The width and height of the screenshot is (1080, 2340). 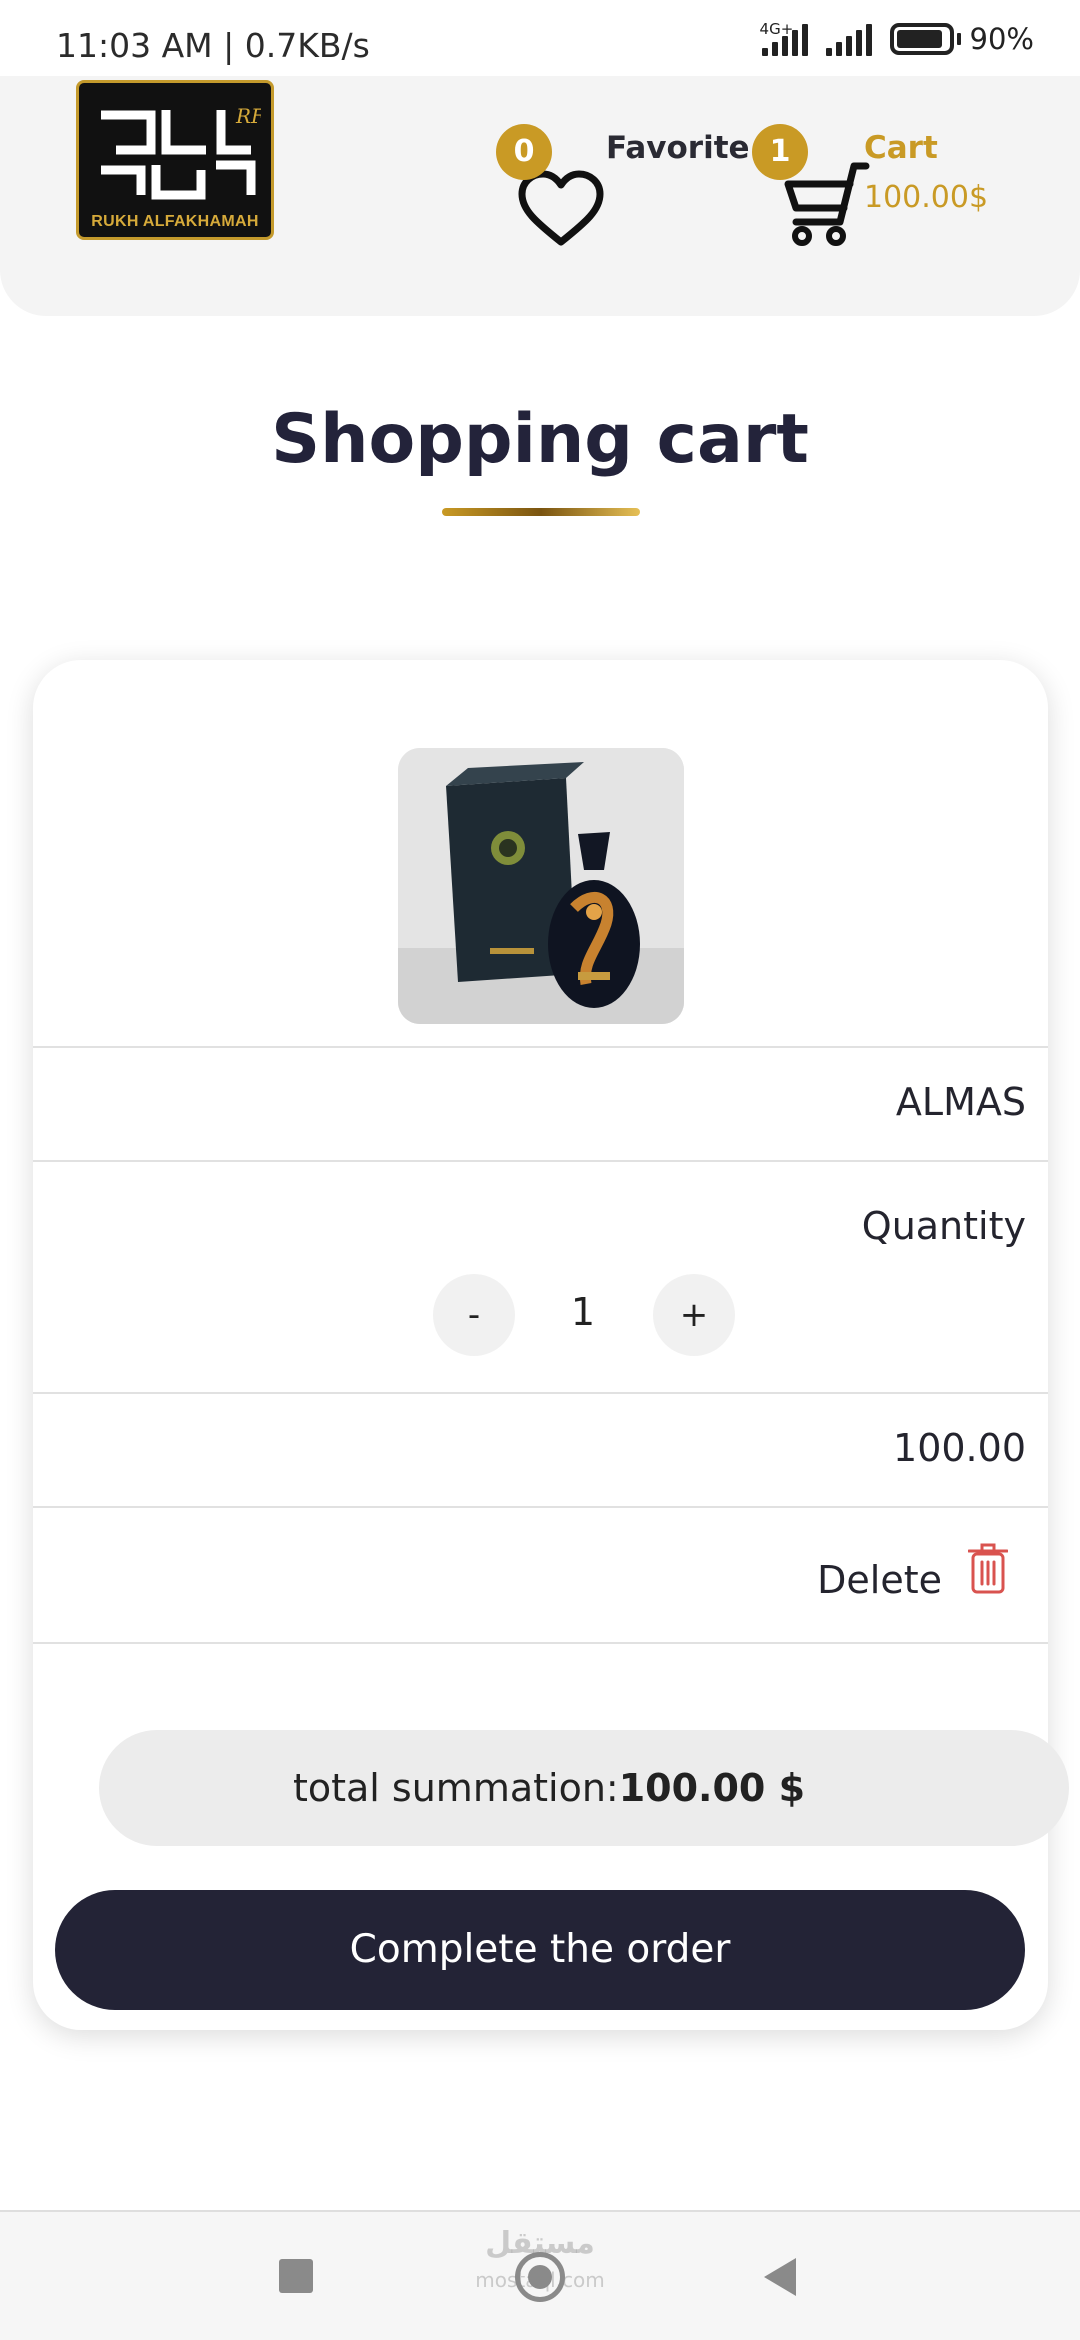 I want to click on product-image, so click(x=541, y=886).